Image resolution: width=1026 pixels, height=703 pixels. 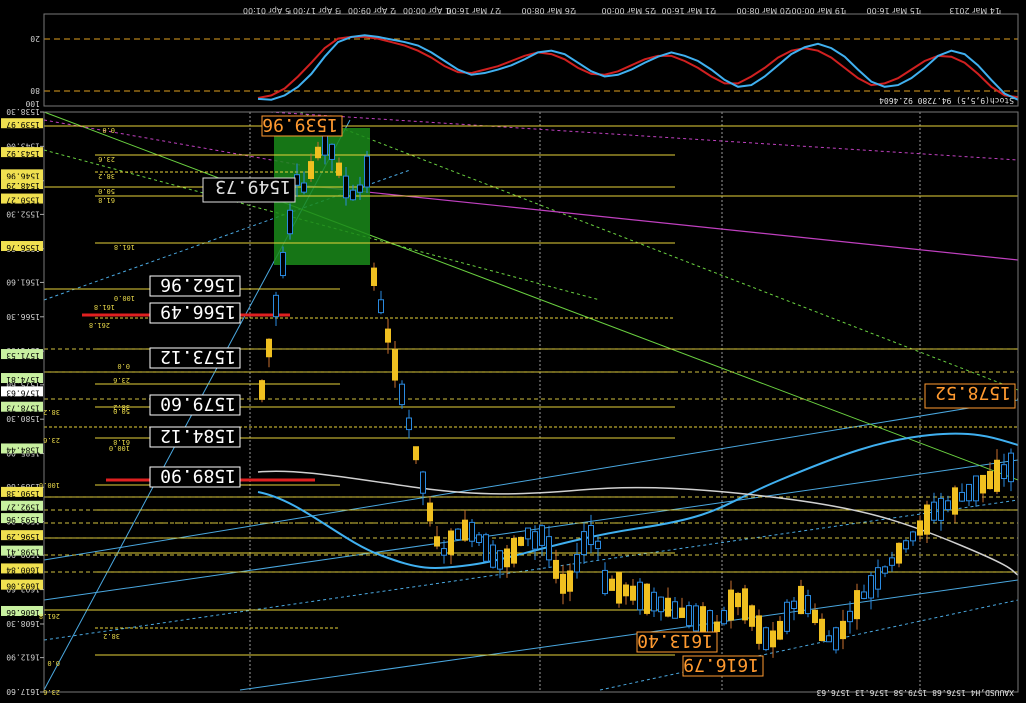 What do you see at coordinates (946, 100) in the screenshot?
I see `indicator-header: Stoch(9,5,5) 94.7280 92.4604` at bounding box center [946, 100].